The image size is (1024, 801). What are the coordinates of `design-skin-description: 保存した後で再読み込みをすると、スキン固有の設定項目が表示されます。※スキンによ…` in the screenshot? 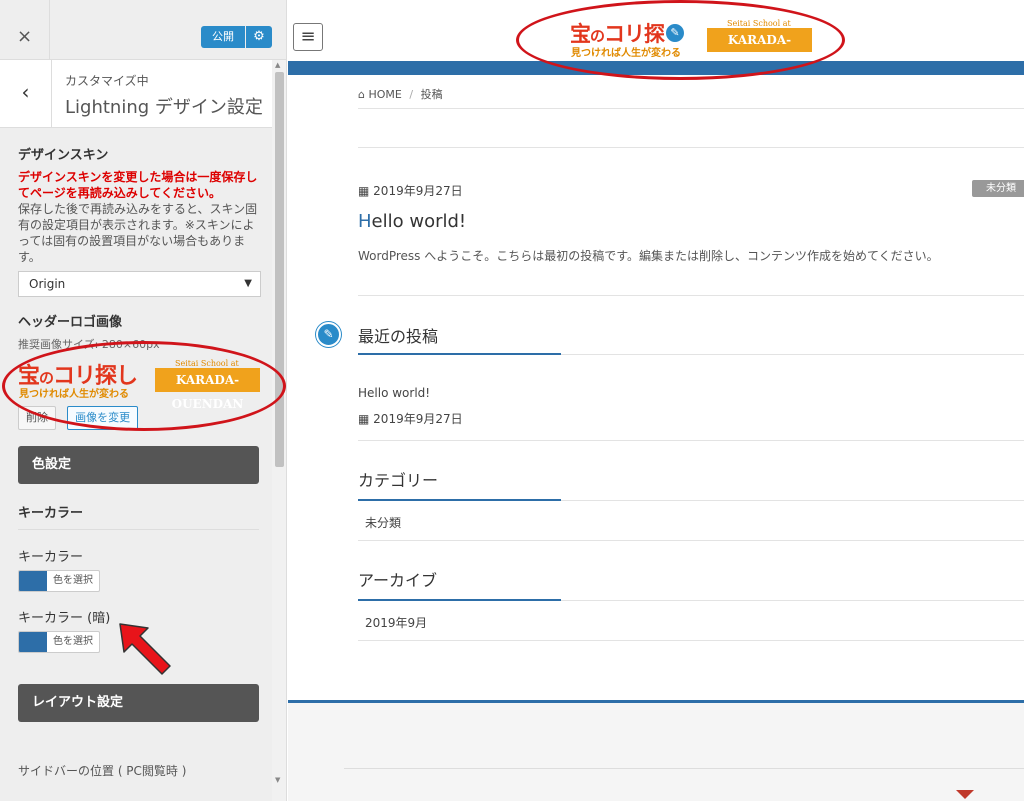 It's located at (138, 233).